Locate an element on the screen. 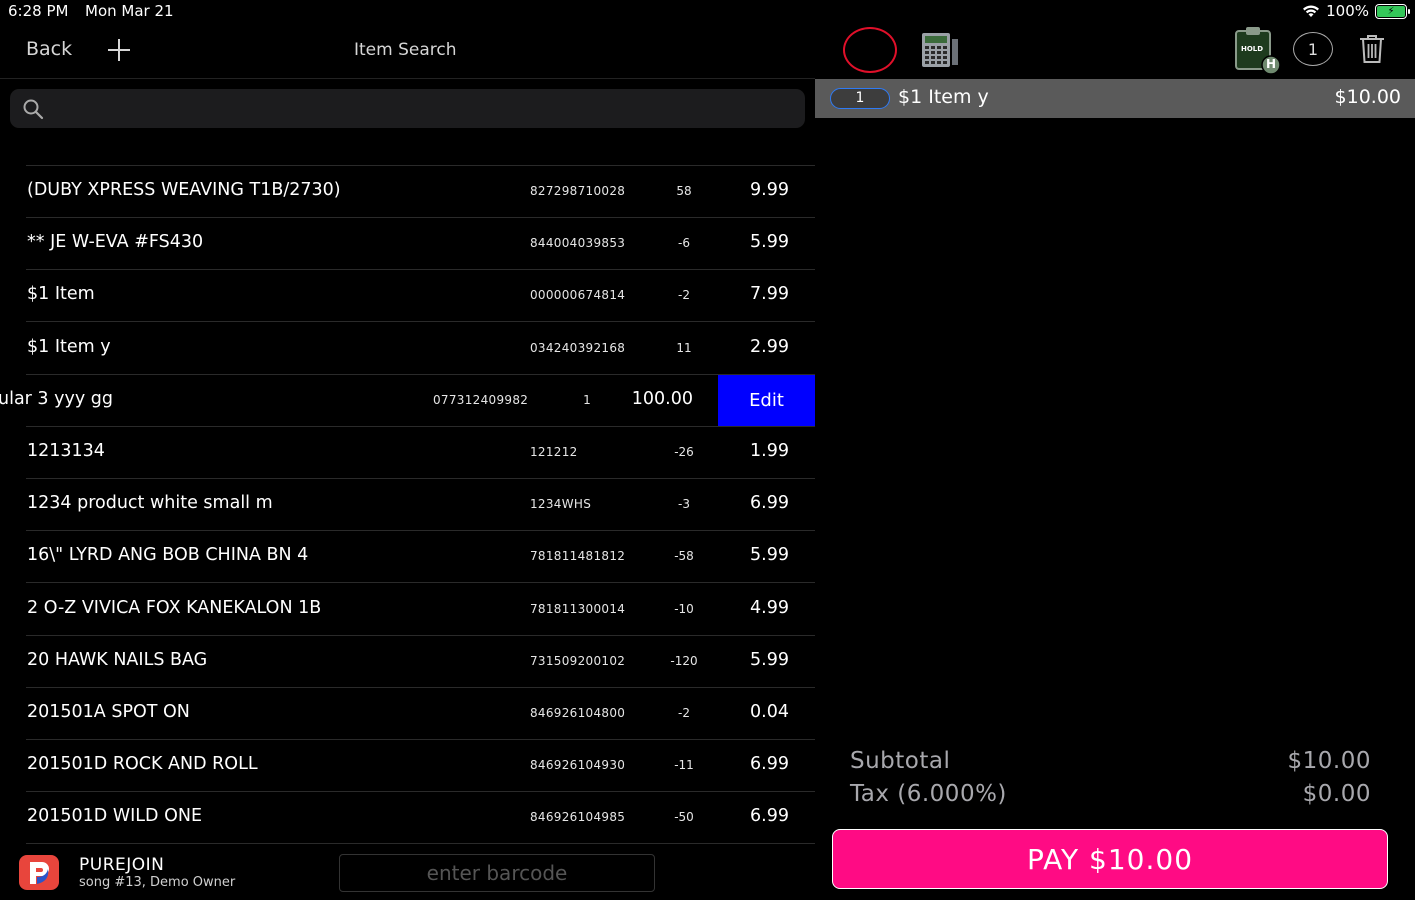 Image resolution: width=1415 pixels, height=900 pixels. logo-mark-icon is located at coordinates (39, 872).